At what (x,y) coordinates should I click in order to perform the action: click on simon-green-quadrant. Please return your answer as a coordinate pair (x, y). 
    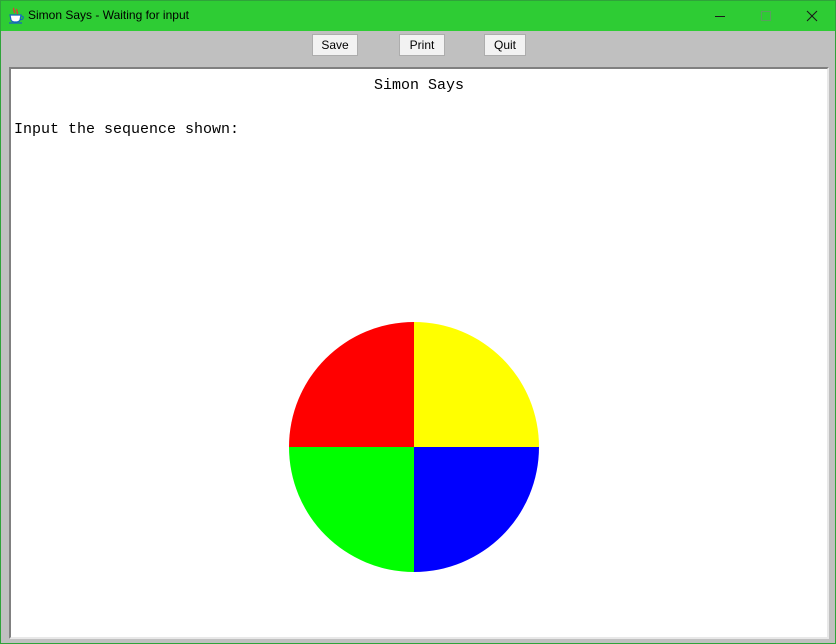
    Looking at the image, I should click on (351, 509).